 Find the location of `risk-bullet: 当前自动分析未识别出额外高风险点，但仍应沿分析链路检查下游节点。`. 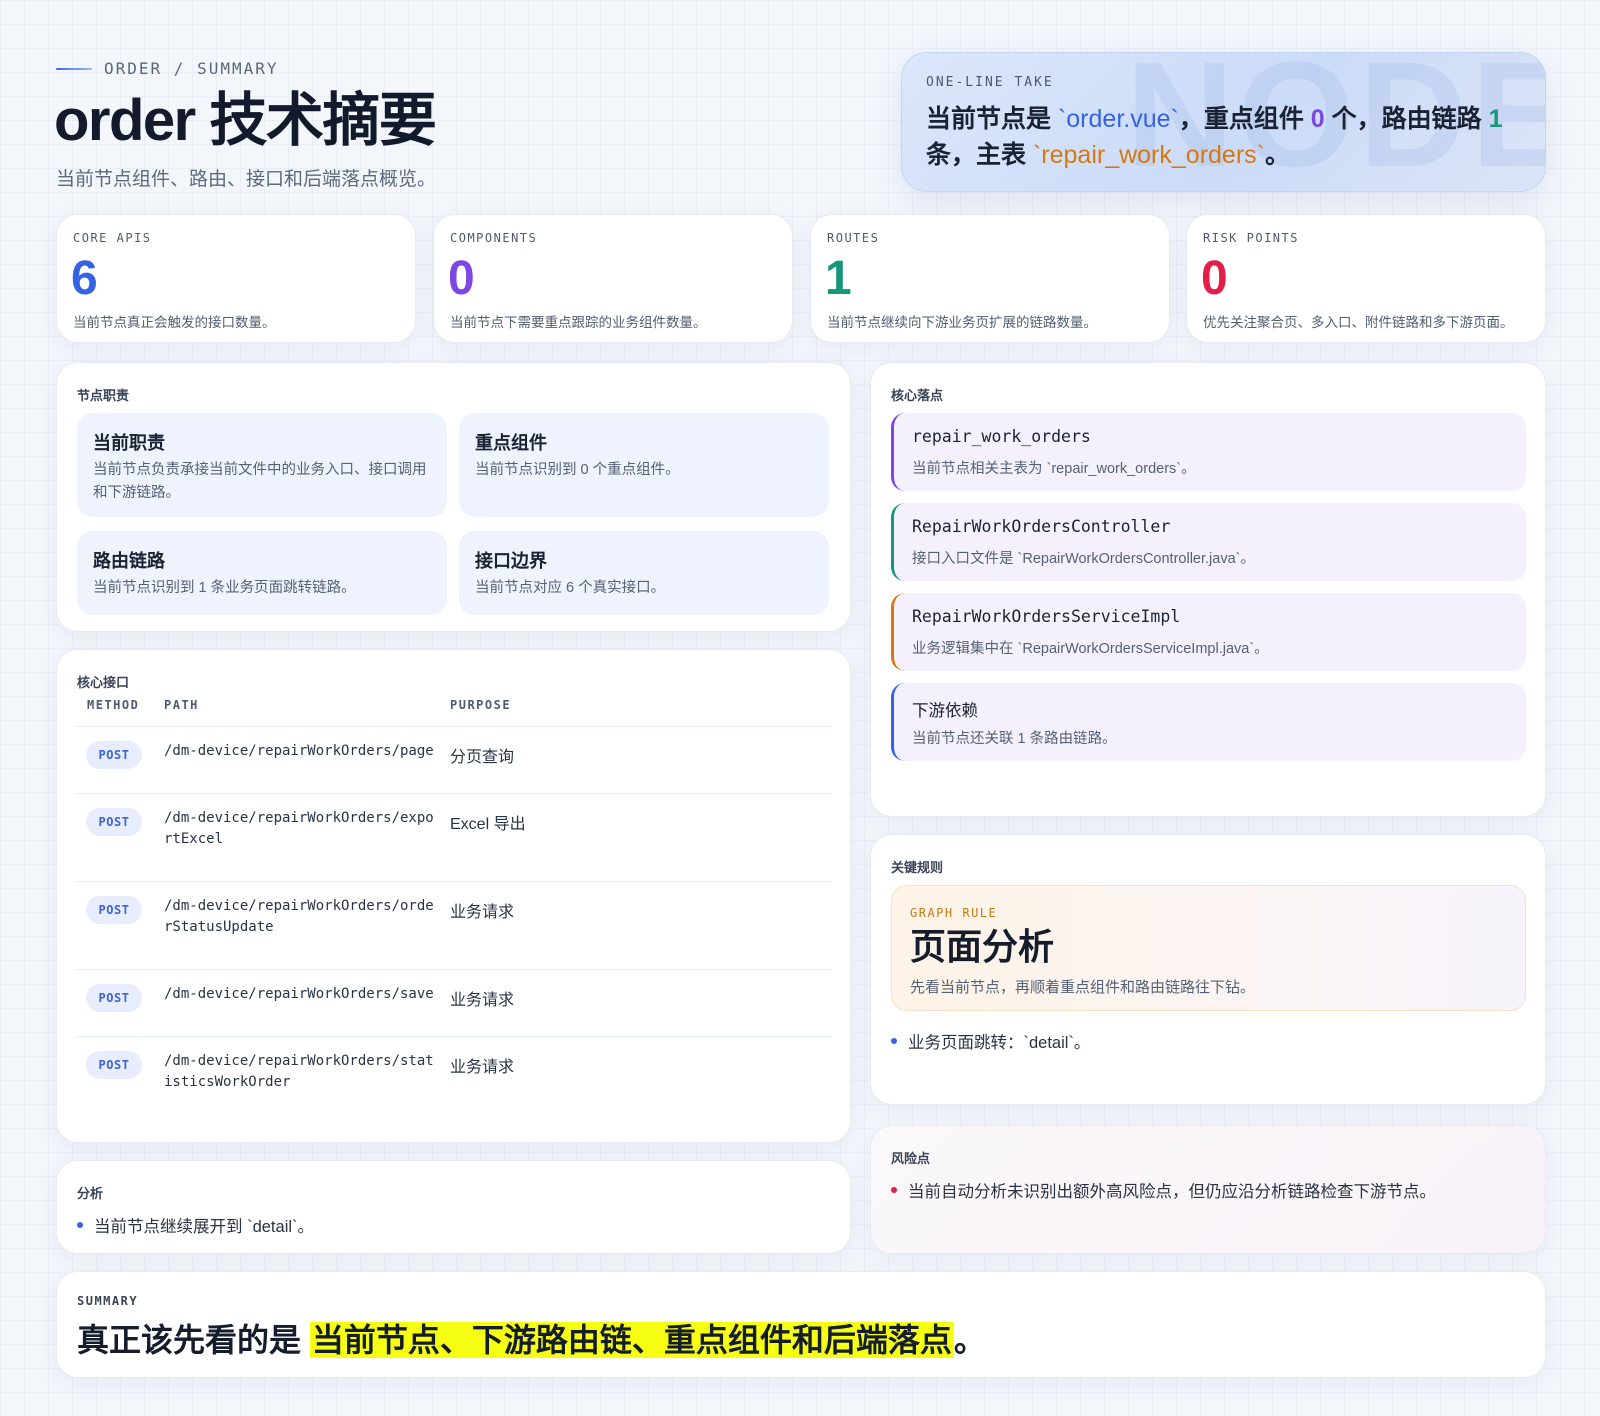

risk-bullet: 当前自动分析未识别出额外高风险点，但仍应沿分析链路检查下游节点。 is located at coordinates (1163, 1190).